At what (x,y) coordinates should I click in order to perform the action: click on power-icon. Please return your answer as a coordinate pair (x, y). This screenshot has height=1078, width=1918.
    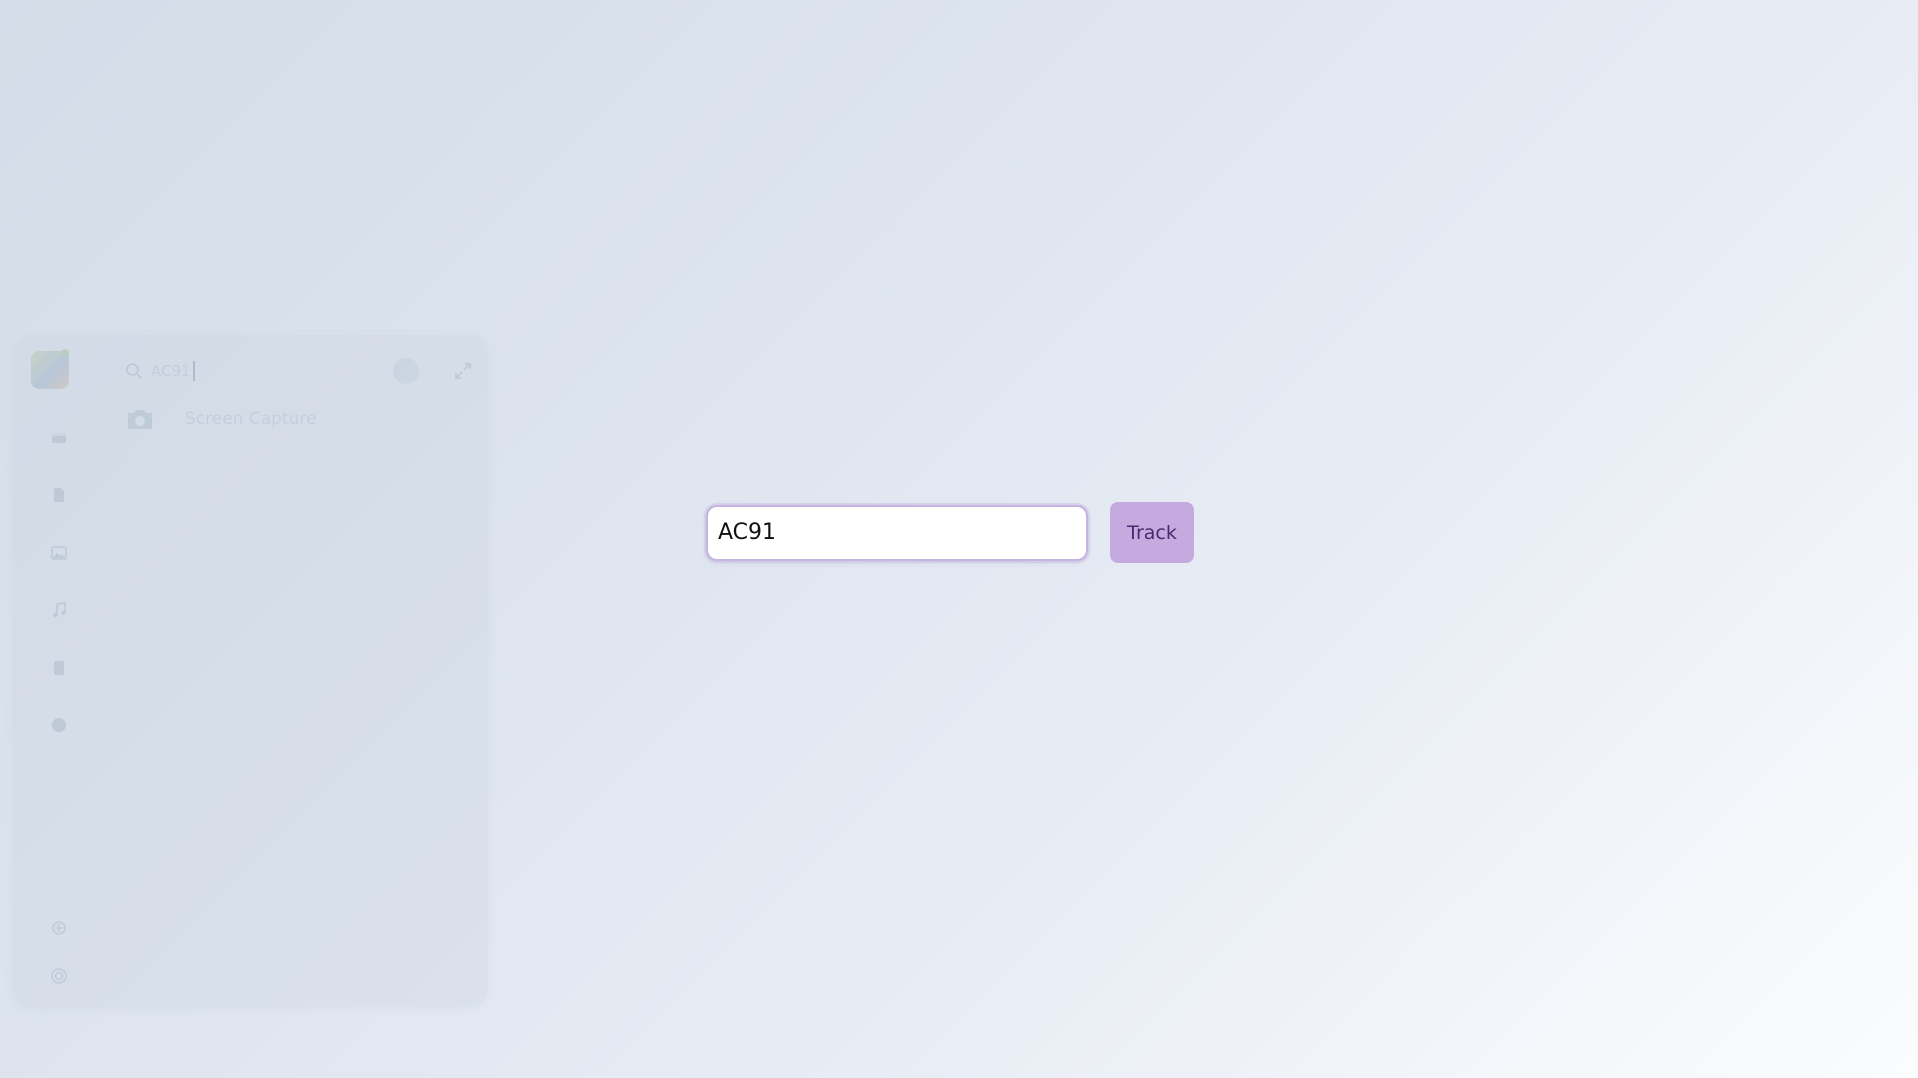
    Looking at the image, I should click on (59, 976).